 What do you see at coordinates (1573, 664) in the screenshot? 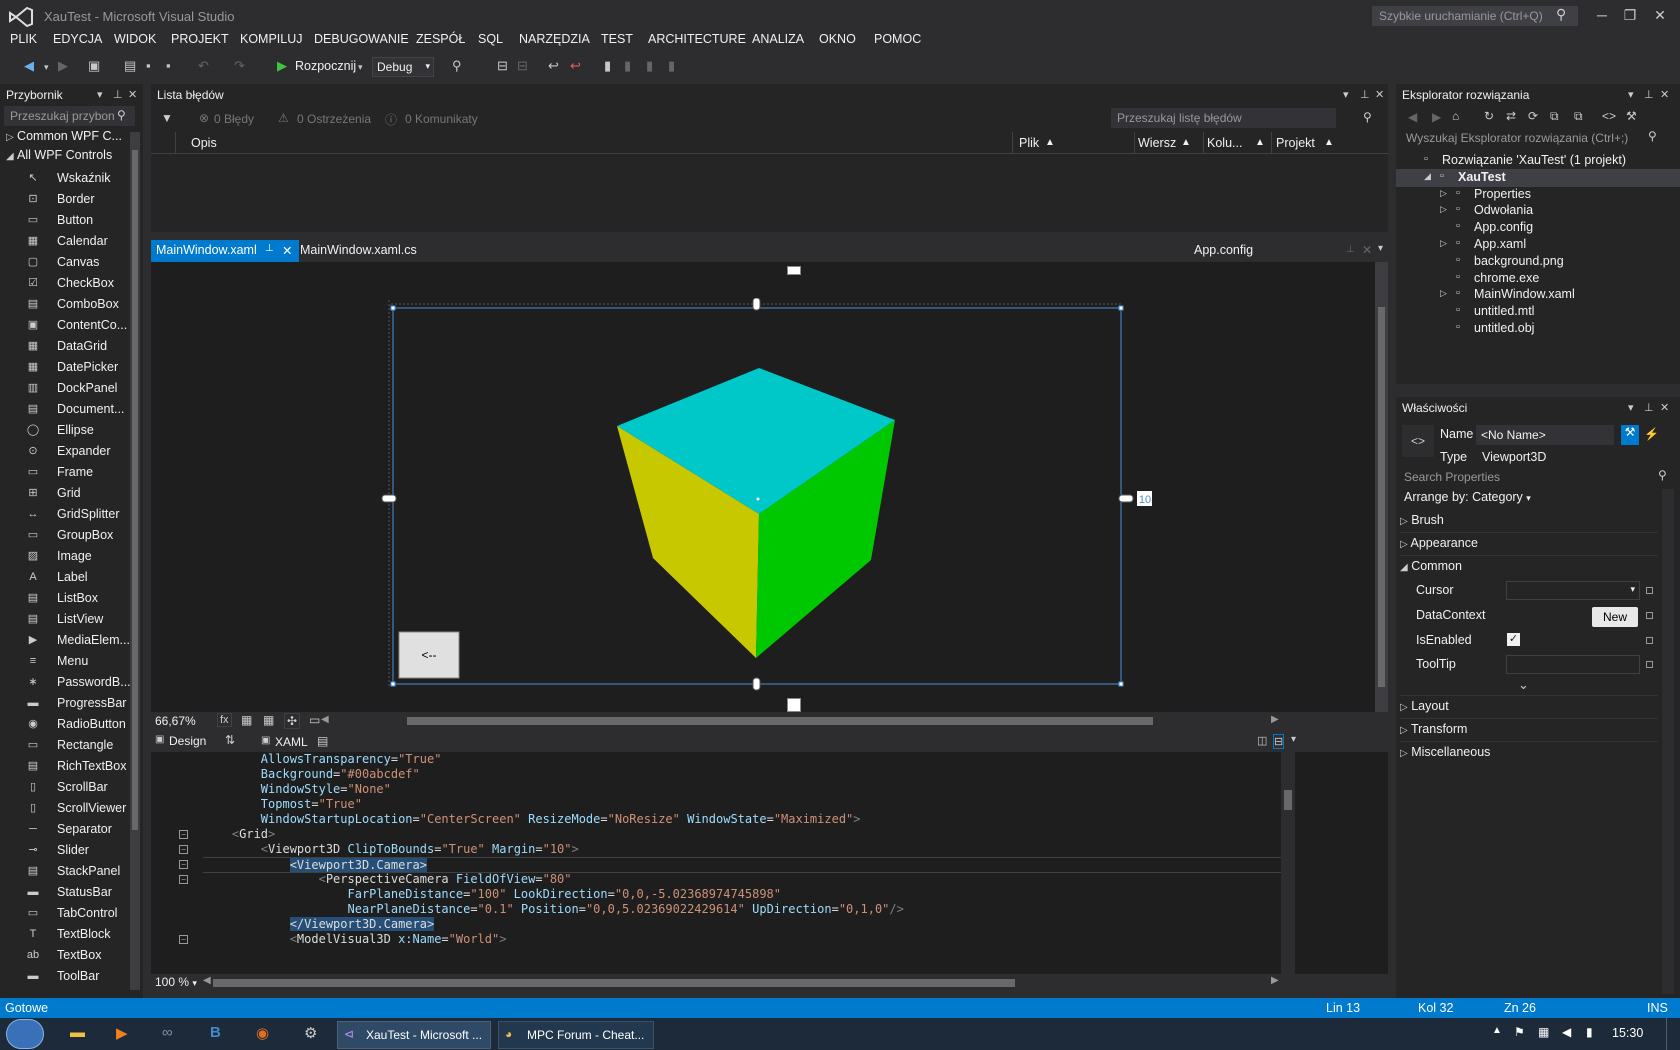
I see `tooltip-input` at bounding box center [1573, 664].